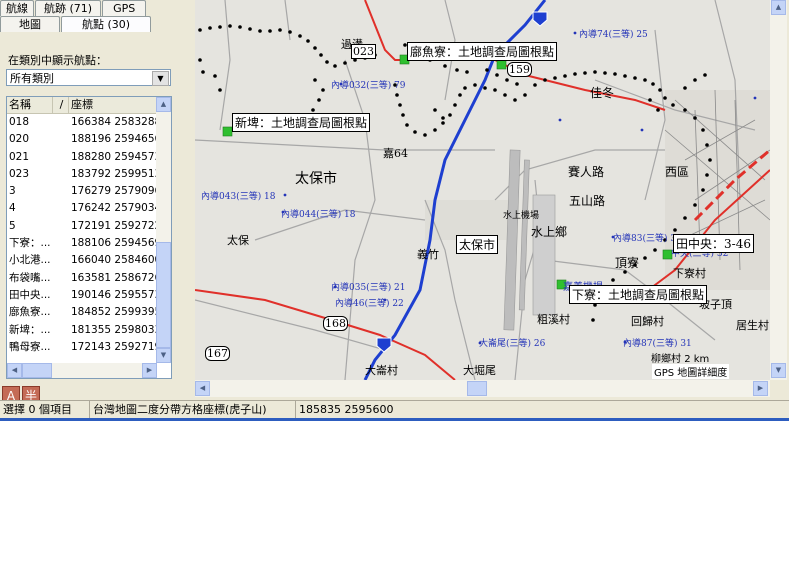 The width and height of the screenshot is (800, 574). I want to click on tab-row-lower: 地圖 航點 (30), so click(76, 24).